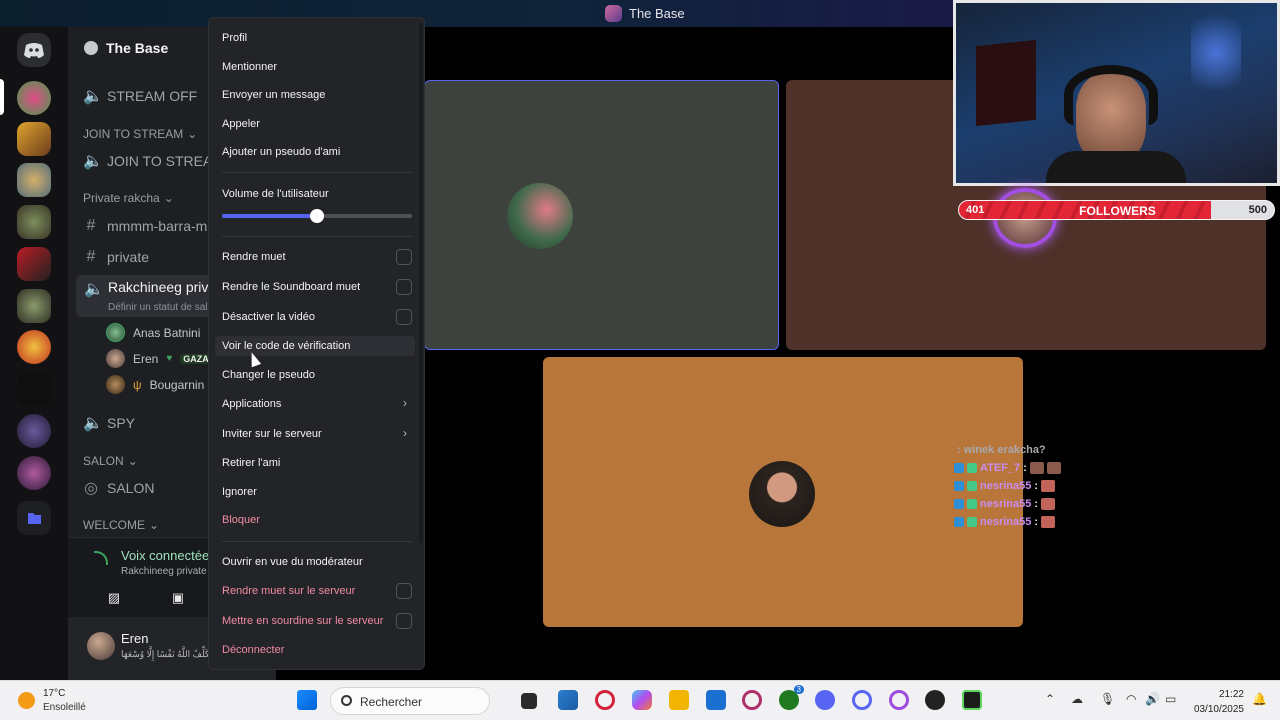  I want to click on server-guide-icon, so click(91, 48).